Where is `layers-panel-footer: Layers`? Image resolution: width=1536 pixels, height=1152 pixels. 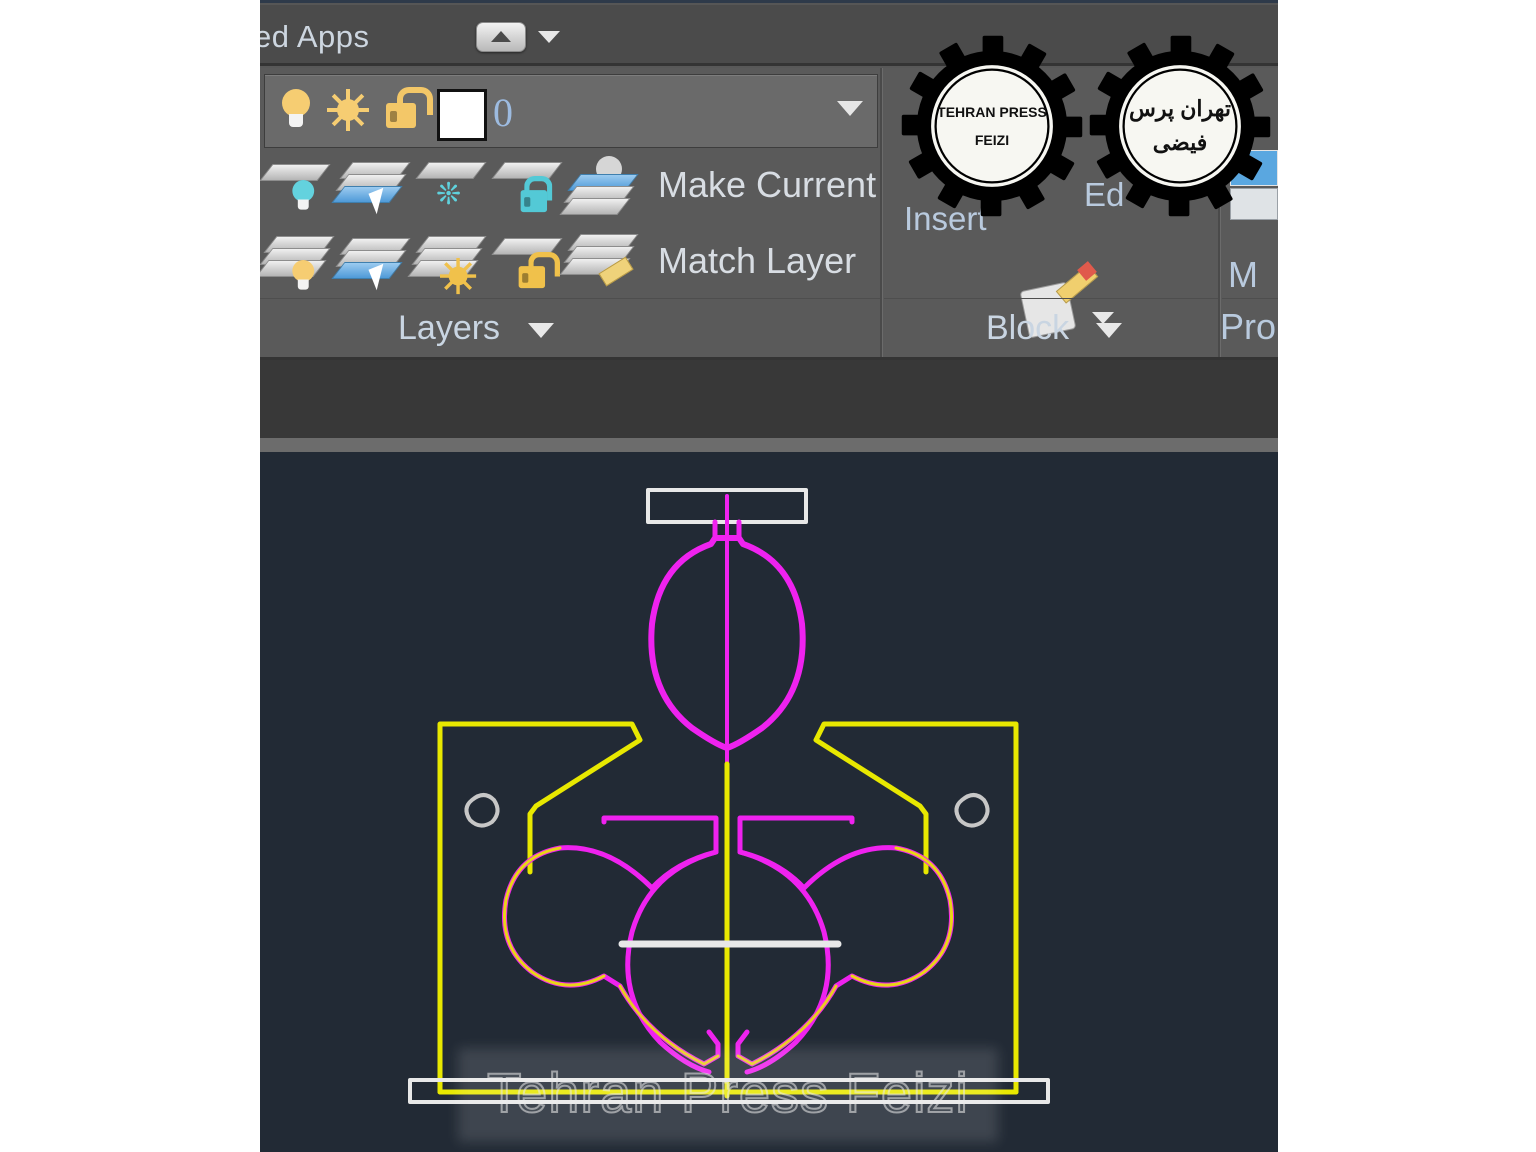 layers-panel-footer: Layers is located at coordinates (570, 327).